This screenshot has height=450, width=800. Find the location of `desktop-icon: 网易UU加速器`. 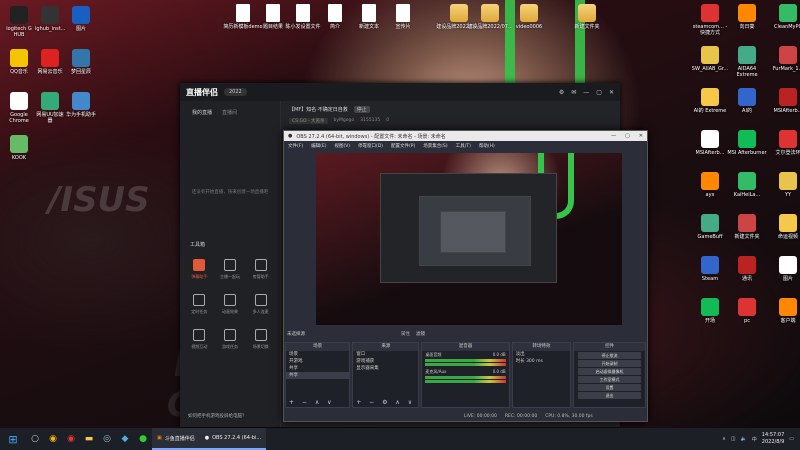

desktop-icon: 网易UU加速器 is located at coordinates (50, 108).